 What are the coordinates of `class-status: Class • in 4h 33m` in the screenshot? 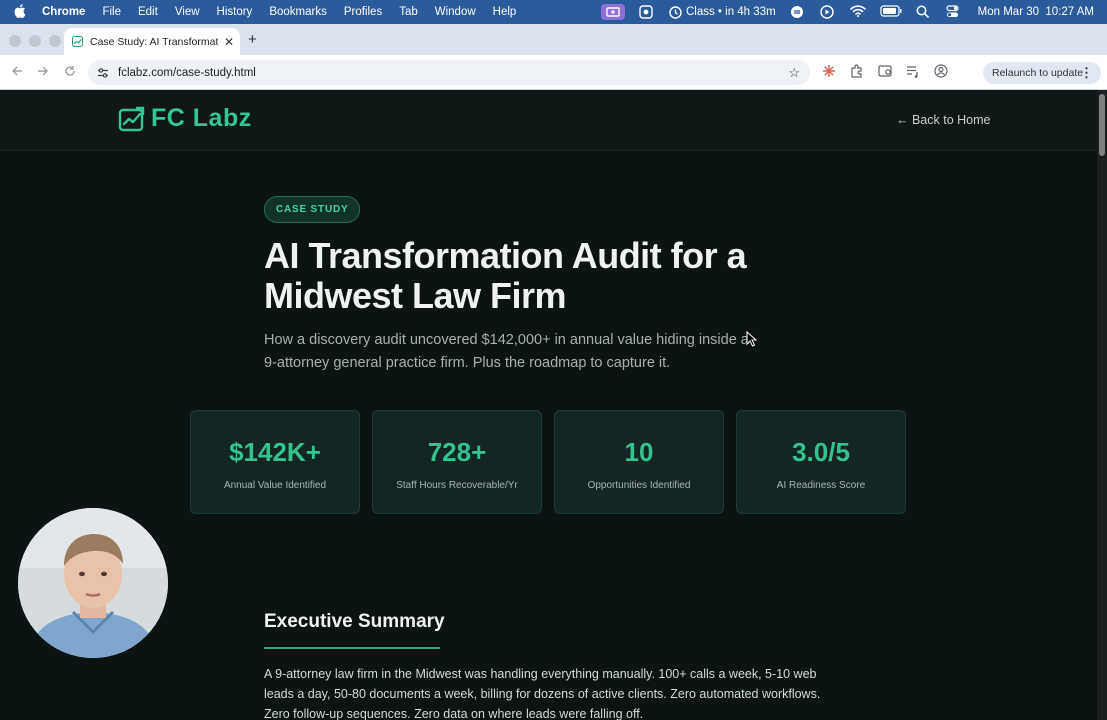 It's located at (722, 12).